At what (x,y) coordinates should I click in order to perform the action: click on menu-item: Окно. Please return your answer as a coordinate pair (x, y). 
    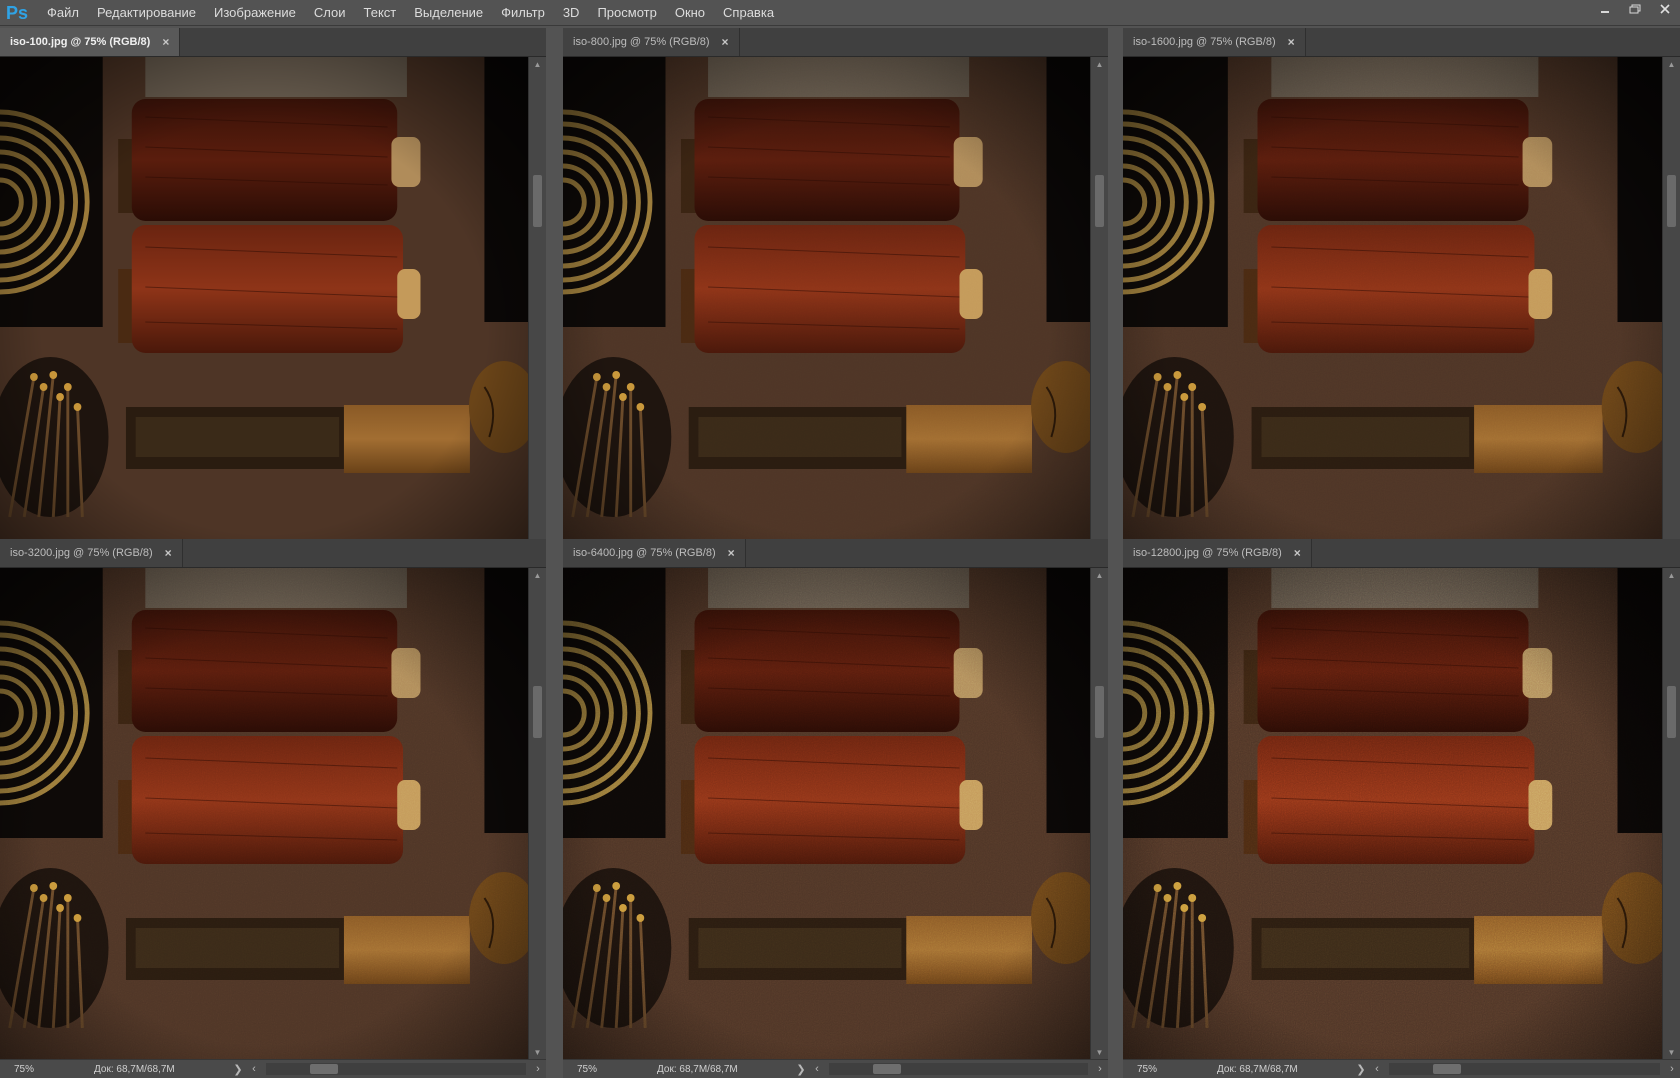
    Looking at the image, I should click on (690, 13).